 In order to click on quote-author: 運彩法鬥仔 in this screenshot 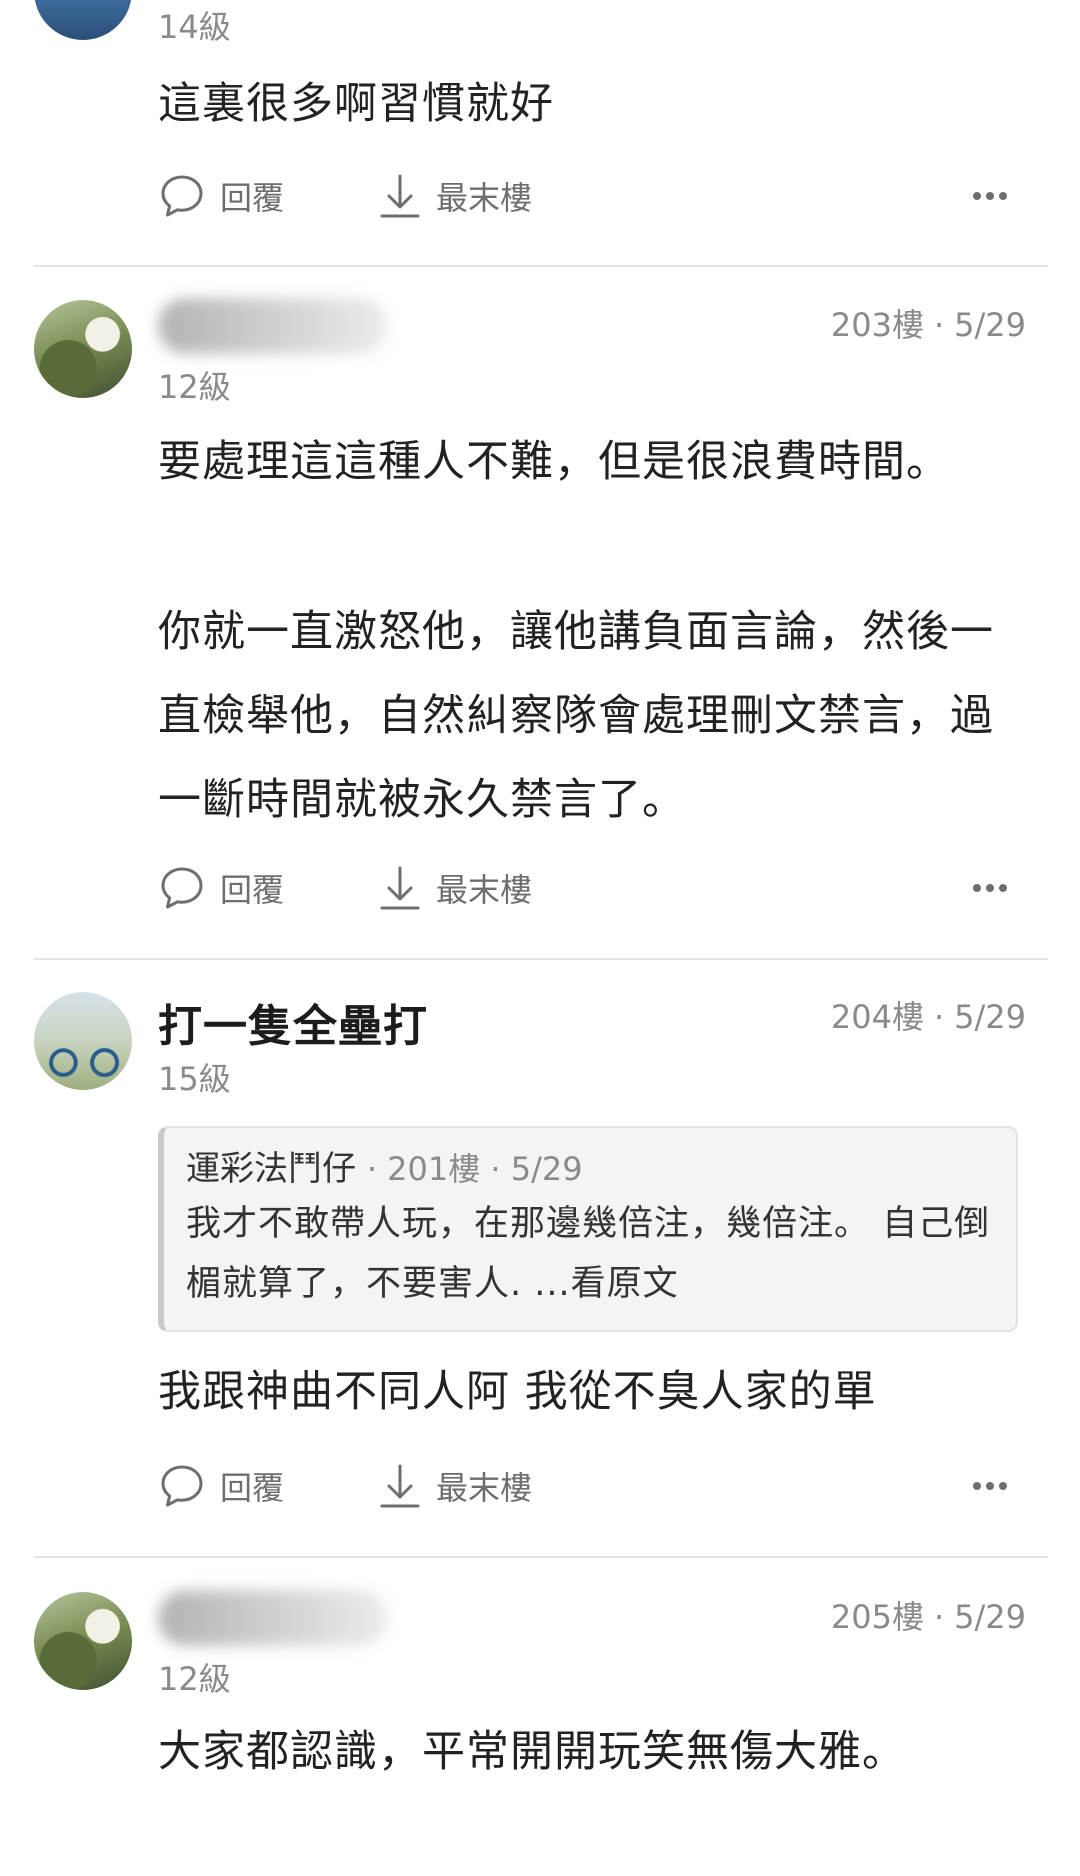, I will do `click(271, 1169)`.